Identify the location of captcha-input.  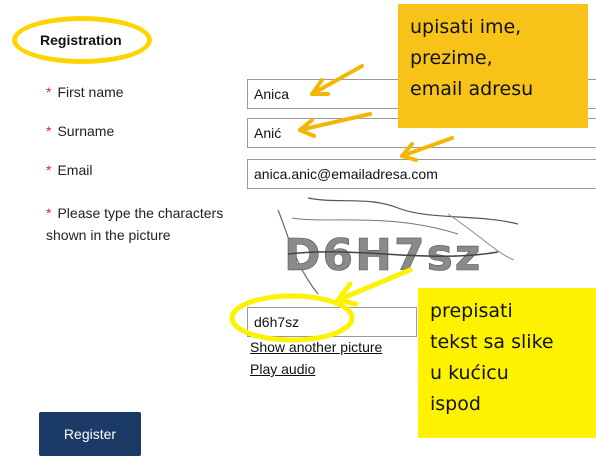
(332, 322).